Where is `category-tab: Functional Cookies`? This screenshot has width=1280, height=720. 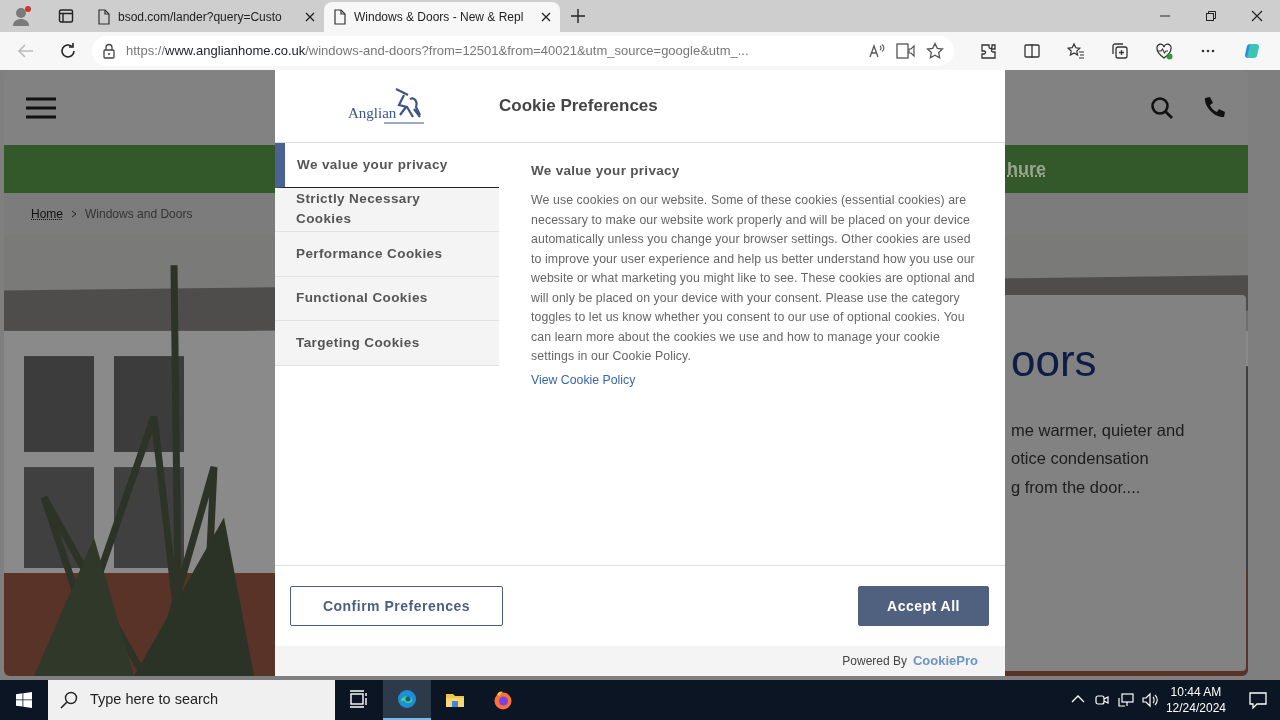
category-tab: Functional Cookies is located at coordinates (387, 298).